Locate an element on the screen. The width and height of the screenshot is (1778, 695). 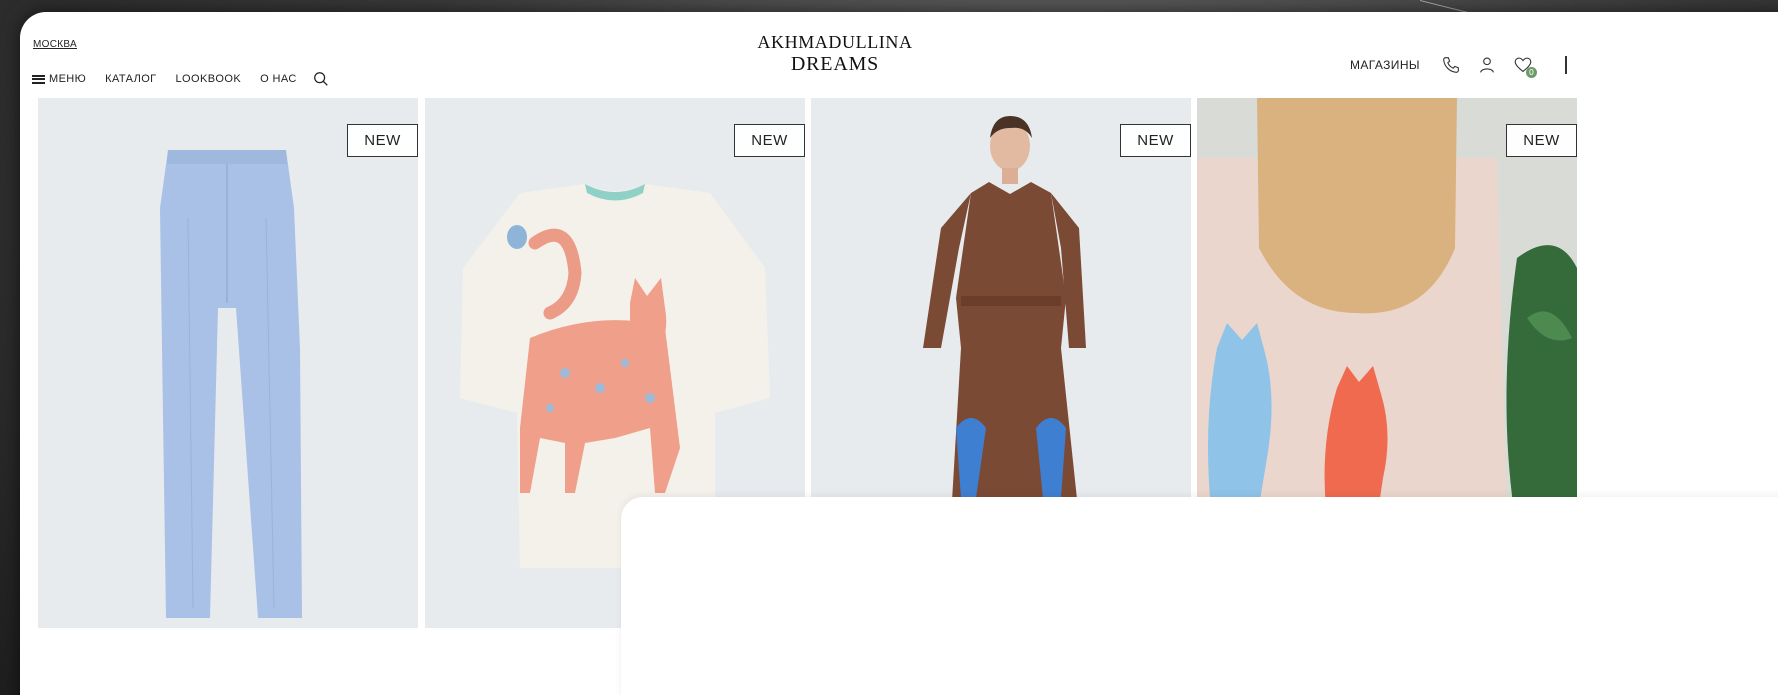
menu-label: МЕНЮ is located at coordinates (68, 79).